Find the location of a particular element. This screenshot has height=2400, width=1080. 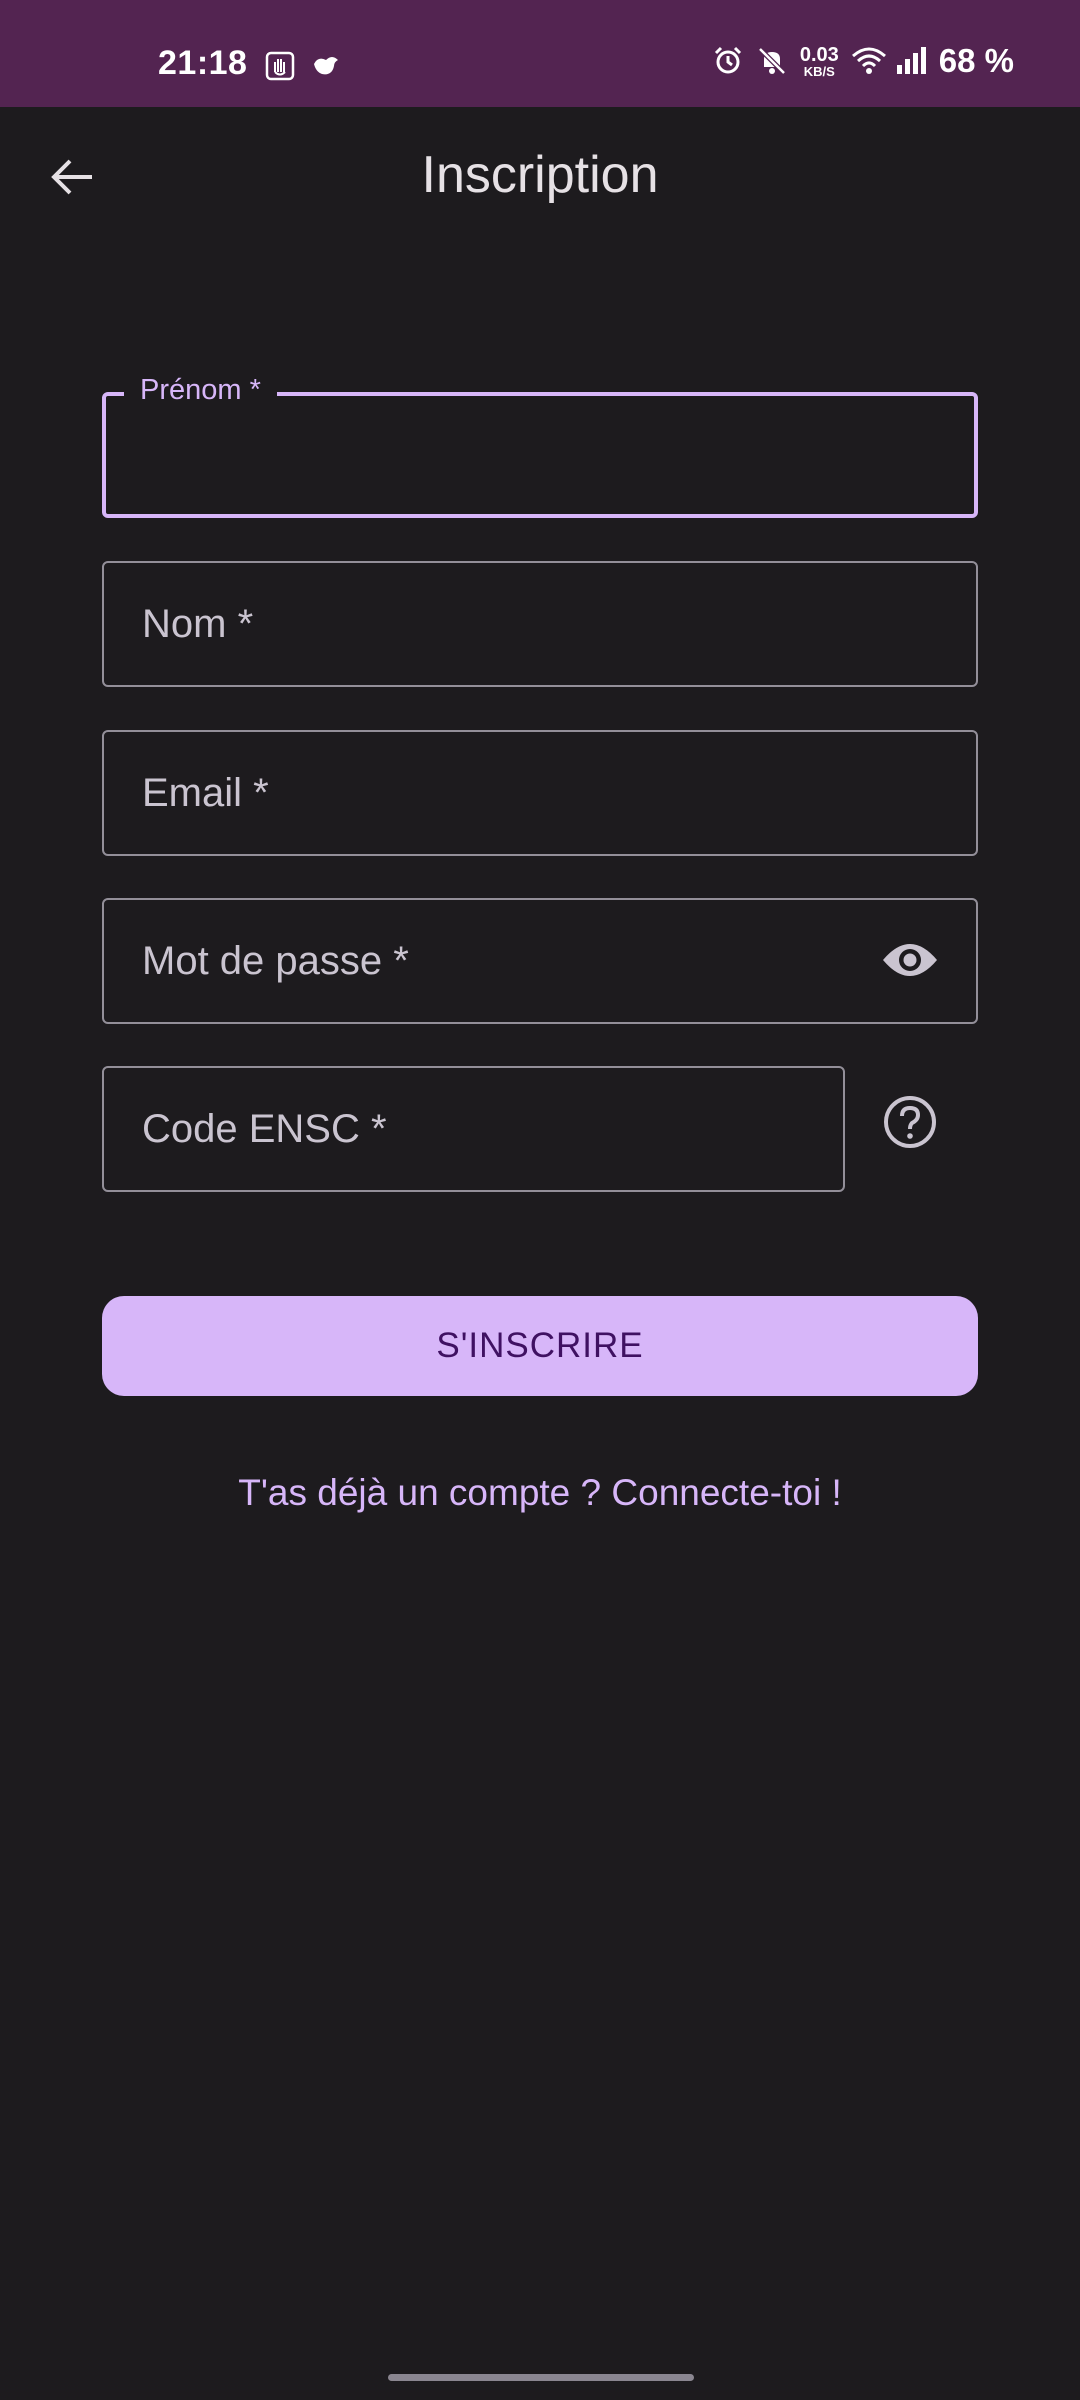

network-speed: 0.03 KB/S is located at coordinates (819, 61).